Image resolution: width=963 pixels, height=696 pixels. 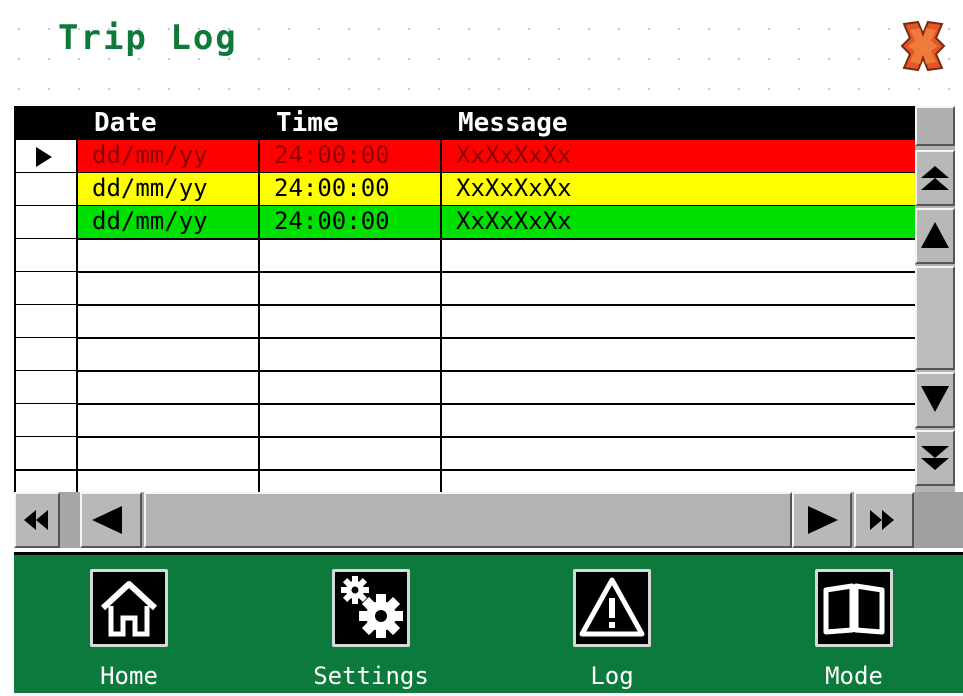 I want to click on horizontal-scroll-thumb, so click(x=468, y=520).